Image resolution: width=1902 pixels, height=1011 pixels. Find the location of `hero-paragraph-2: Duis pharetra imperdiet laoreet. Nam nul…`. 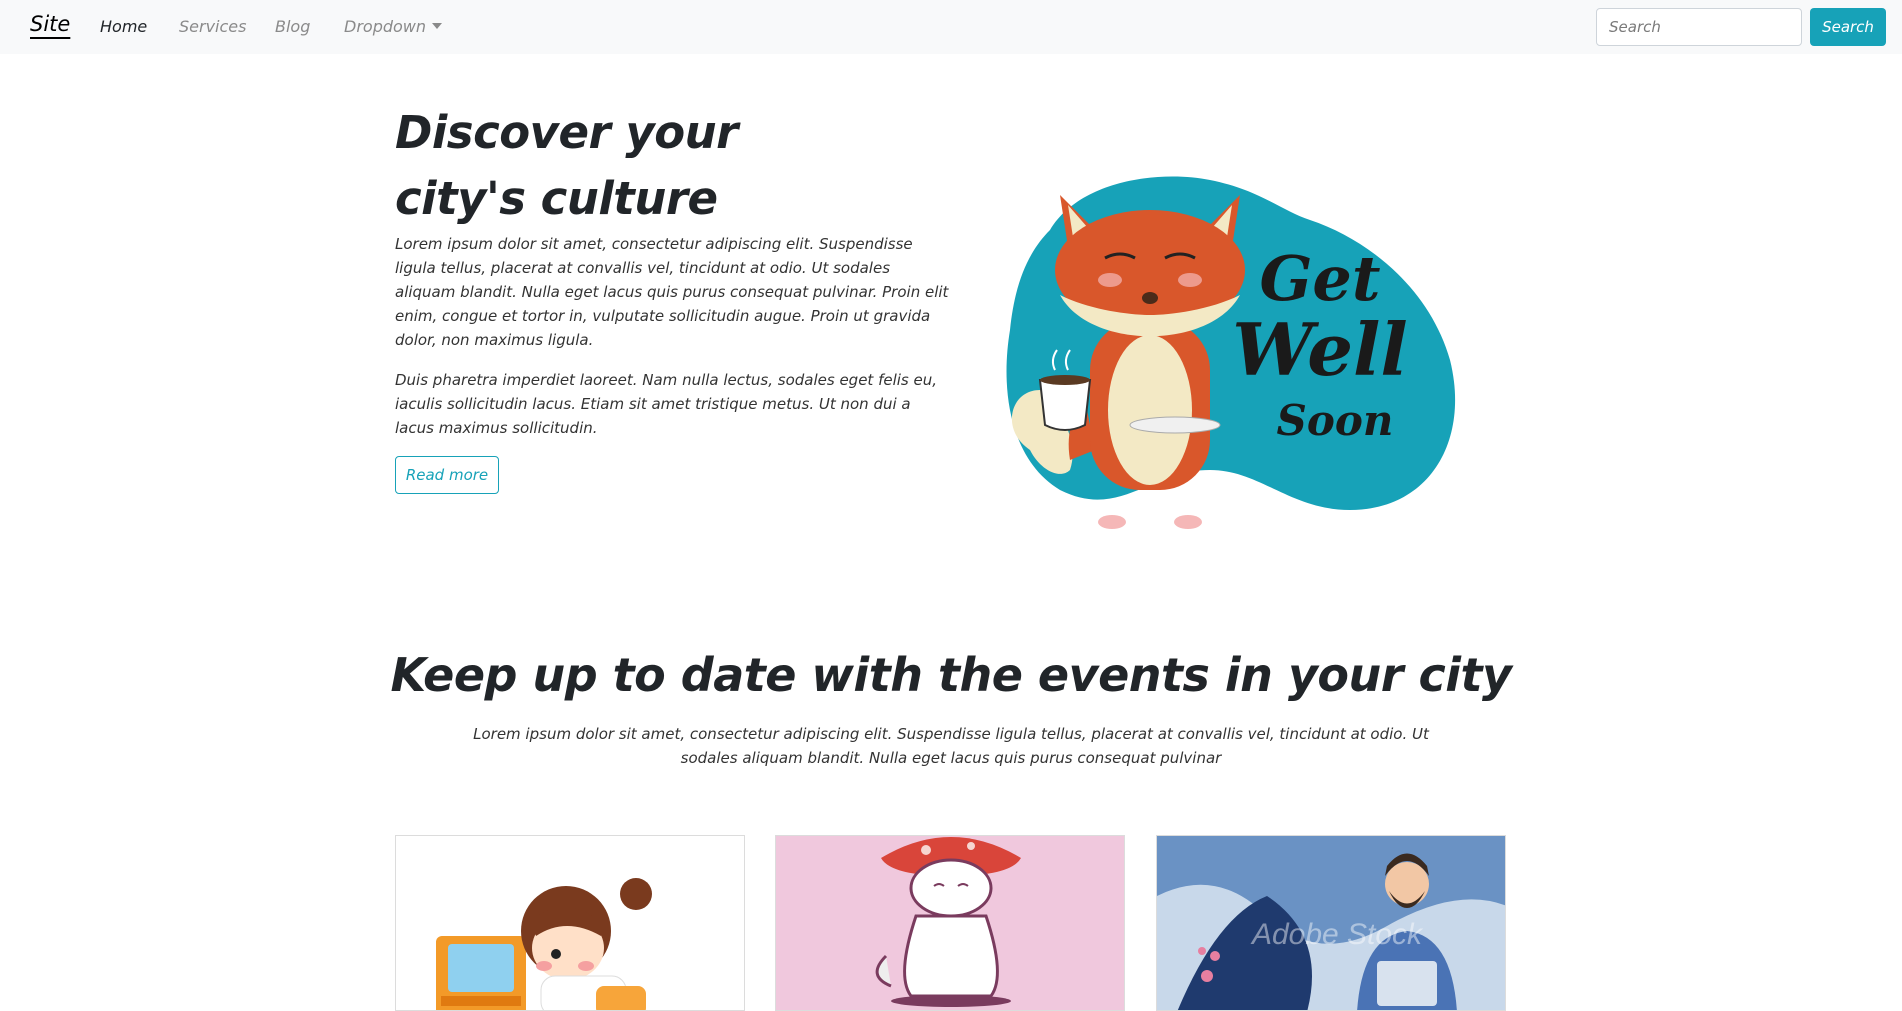

hero-paragraph-2: Duis pharetra imperdiet laoreet. Nam nul… is located at coordinates (666, 404).